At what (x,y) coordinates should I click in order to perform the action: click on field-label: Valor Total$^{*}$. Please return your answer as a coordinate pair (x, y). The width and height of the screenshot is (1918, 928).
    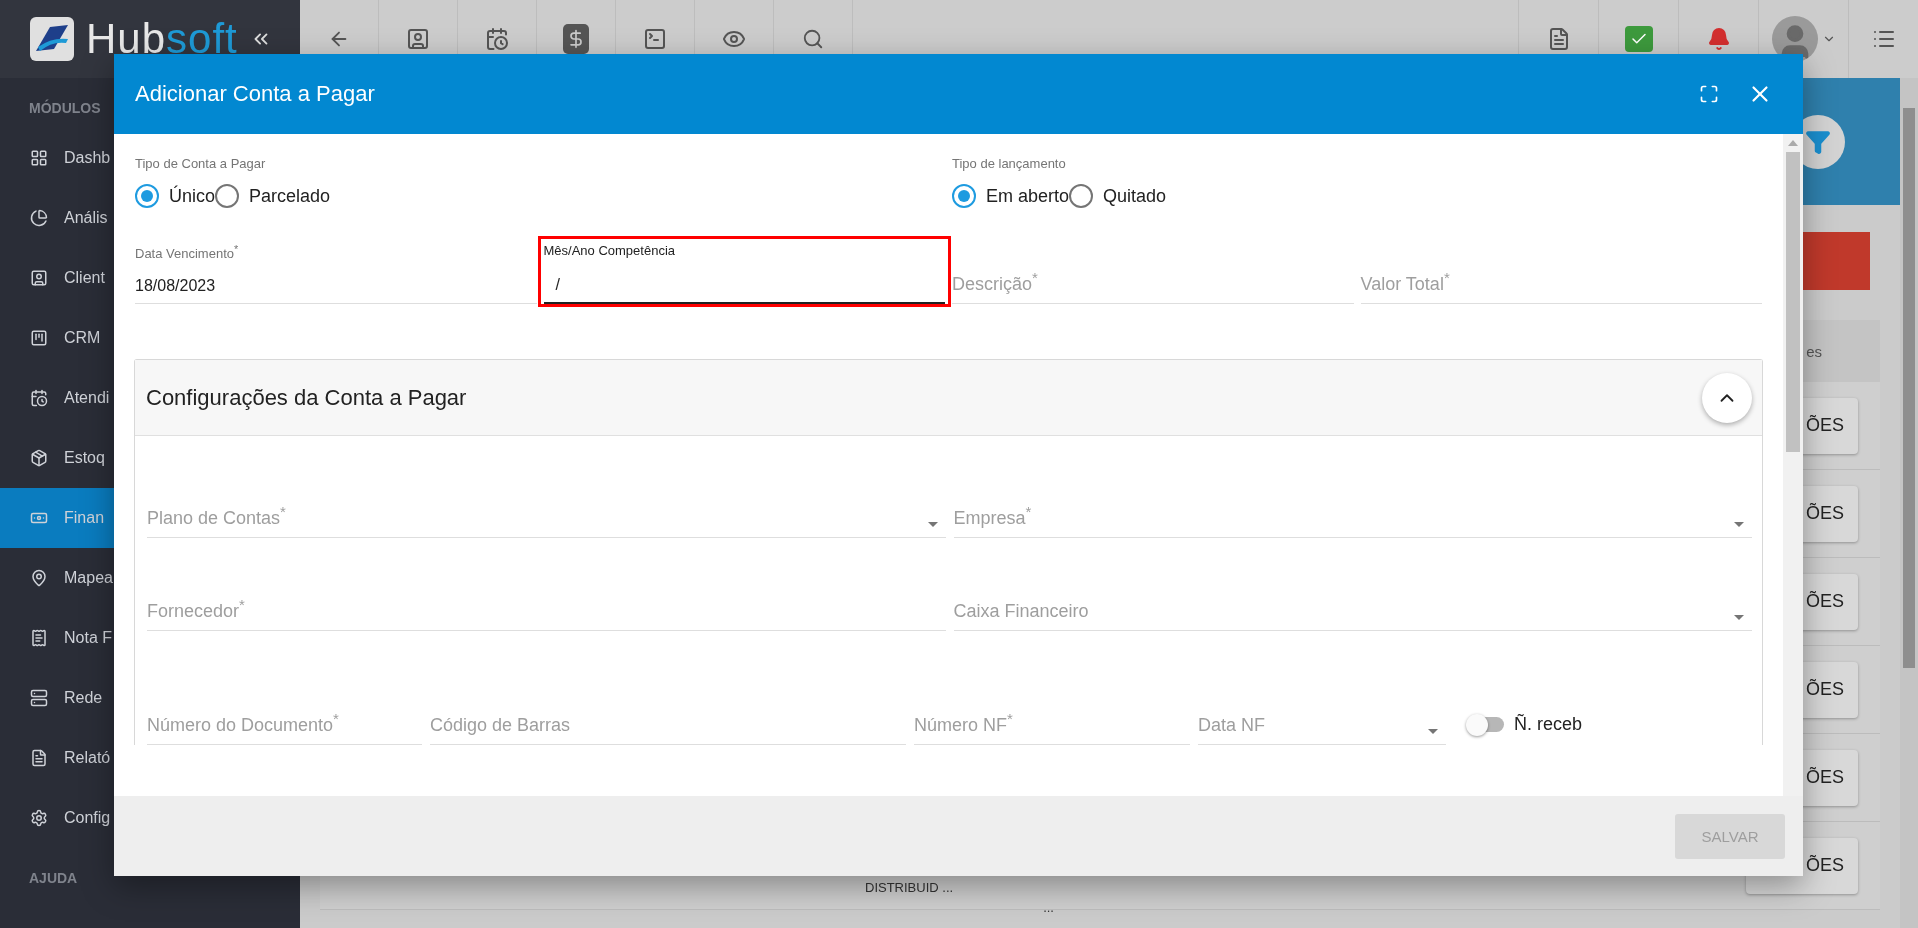
    Looking at the image, I should click on (1405, 282).